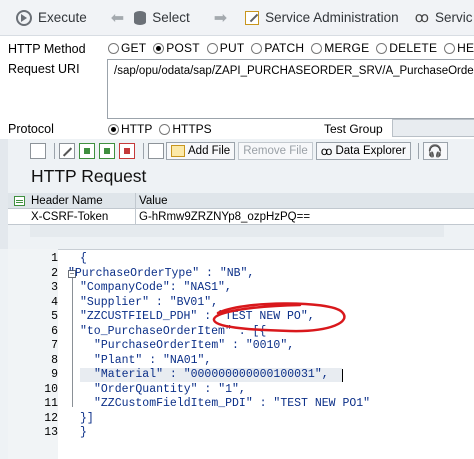 The width and height of the screenshot is (474, 459). Describe the element at coordinates (51, 418) in the screenshot. I see `line-number: 12` at that location.